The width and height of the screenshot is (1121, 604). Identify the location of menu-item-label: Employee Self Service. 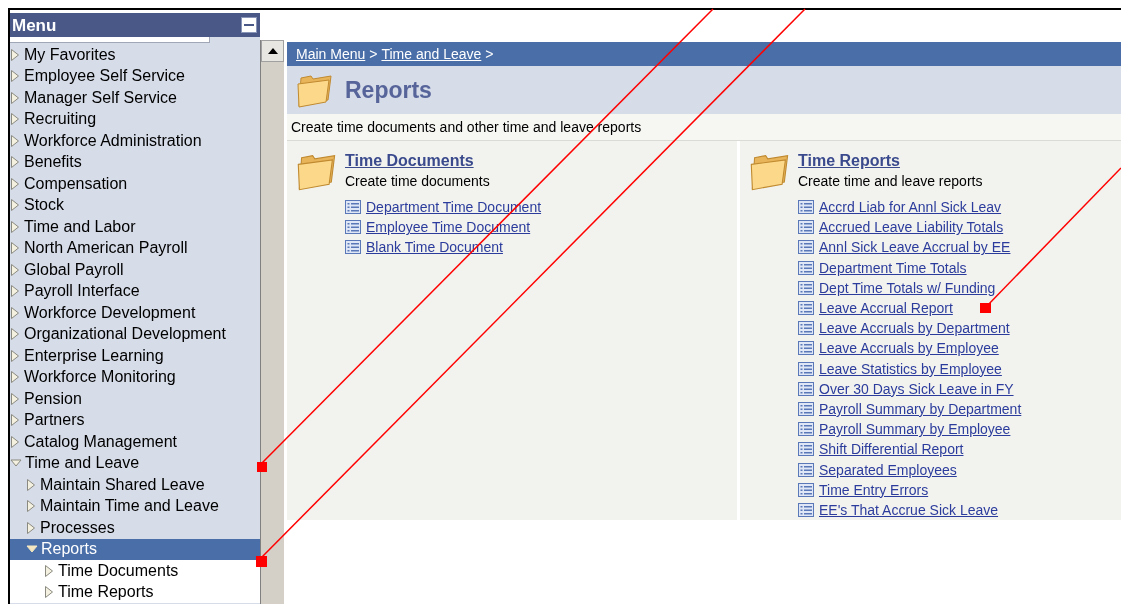
(104, 76).